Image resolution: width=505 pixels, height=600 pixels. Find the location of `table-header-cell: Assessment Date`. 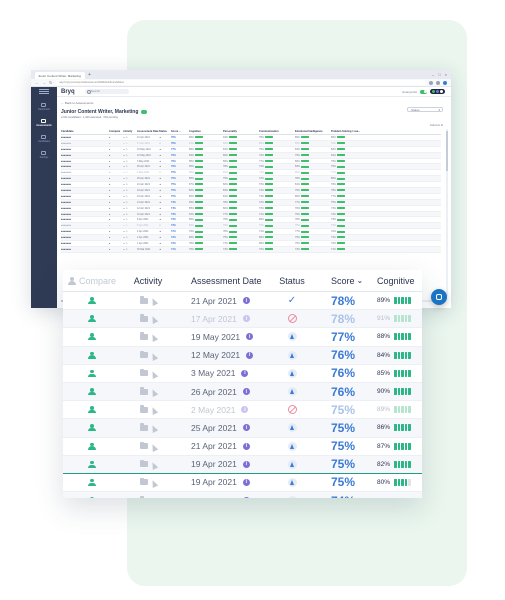

table-header-cell: Assessment Date is located at coordinates (148, 131).